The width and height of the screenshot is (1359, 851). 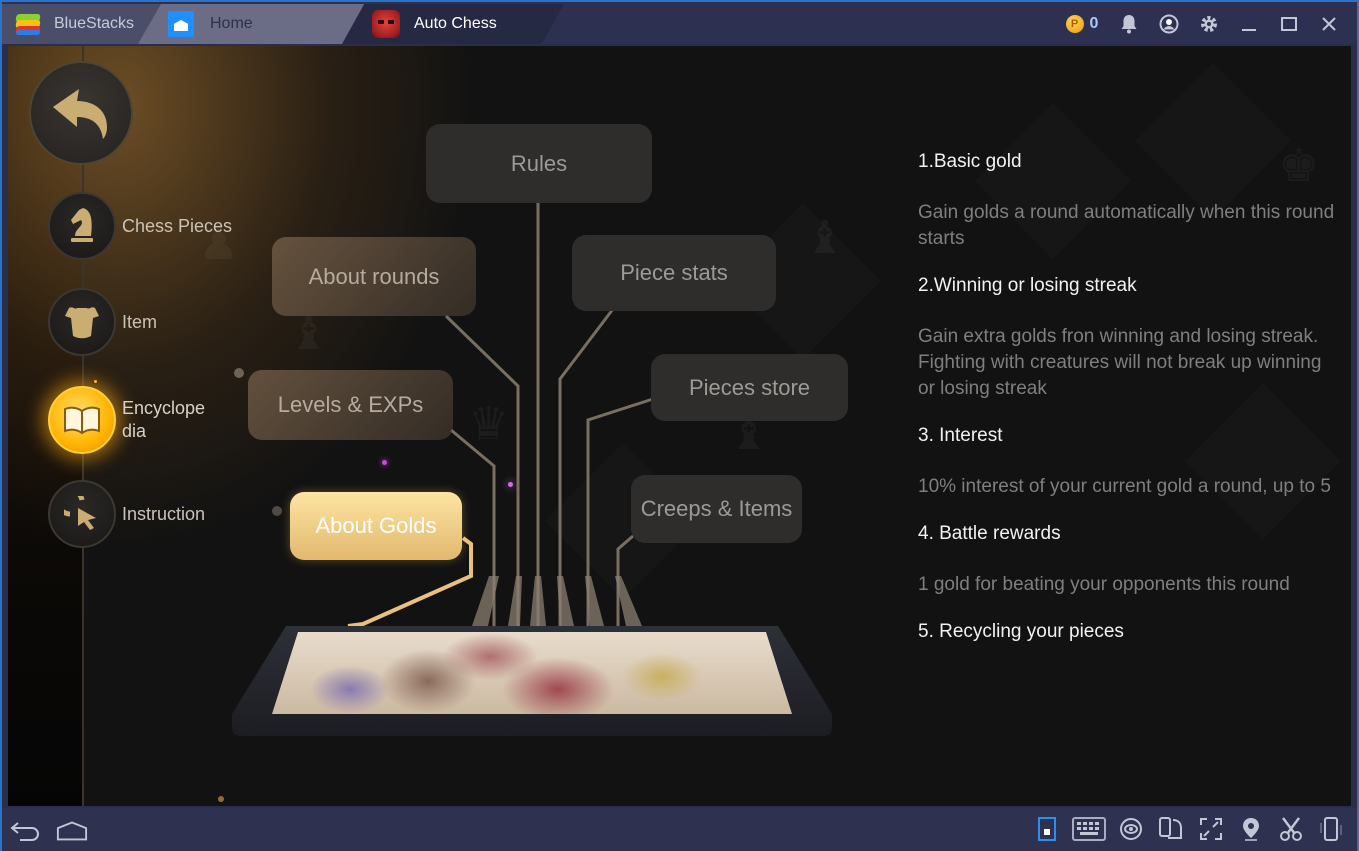 I want to click on bluestacks-brand-tab: BlueStacks, so click(x=82, y=24).